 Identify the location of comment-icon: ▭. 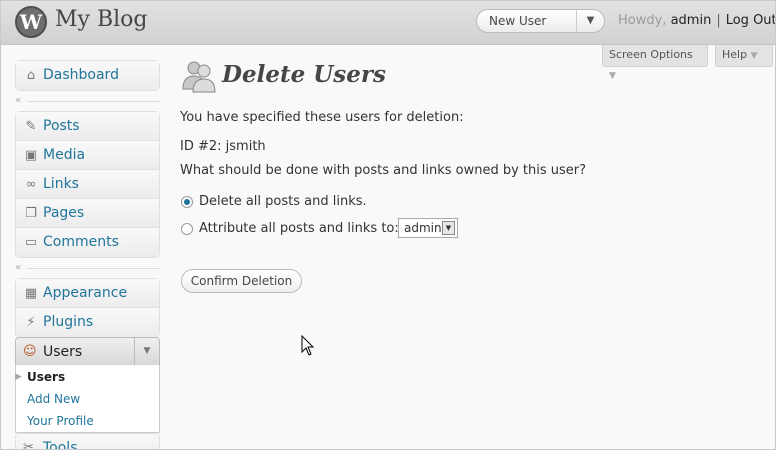
(31, 242).